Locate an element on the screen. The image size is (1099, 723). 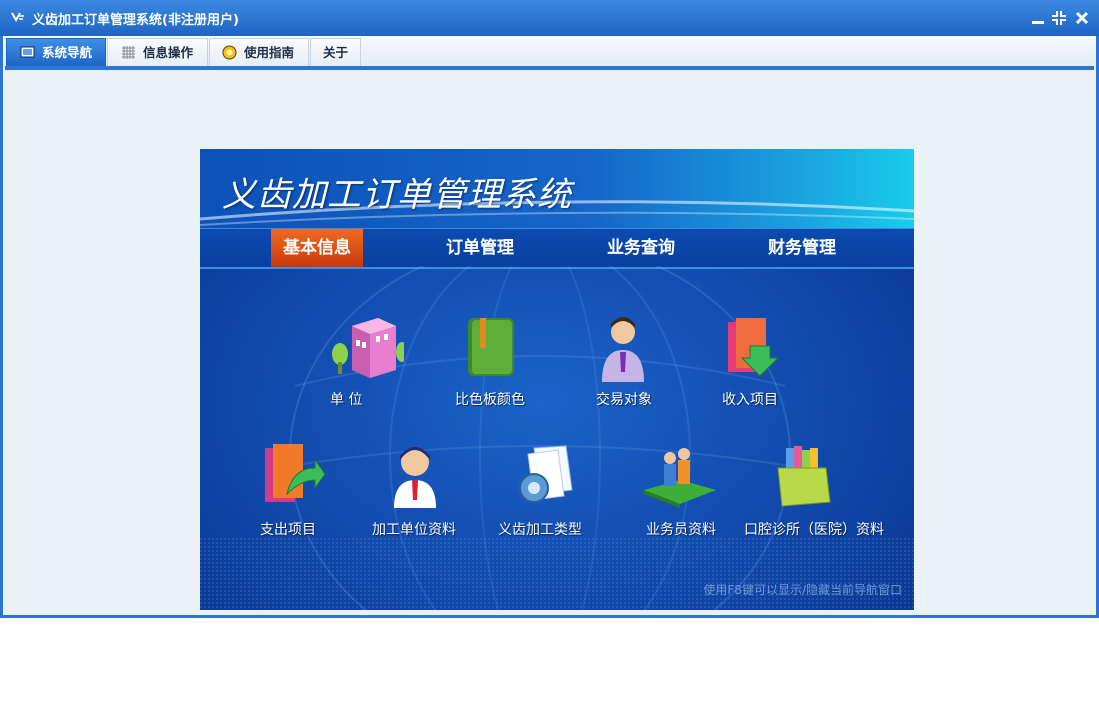
monitor-icon is located at coordinates (27, 52).